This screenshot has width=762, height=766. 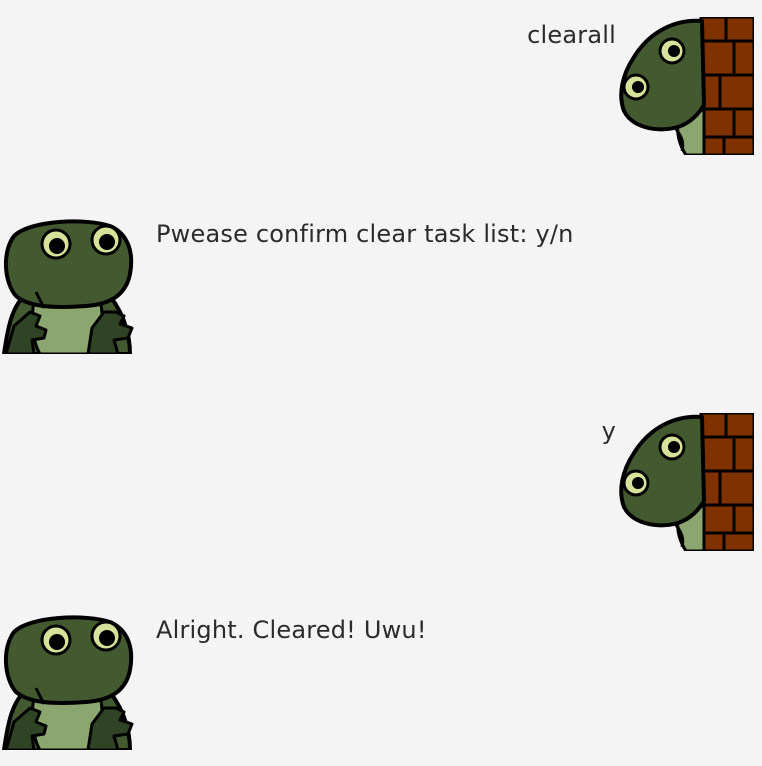 What do you see at coordinates (365, 234) in the screenshot?
I see `message-text: Pwease confirm clear task list: y/n` at bounding box center [365, 234].